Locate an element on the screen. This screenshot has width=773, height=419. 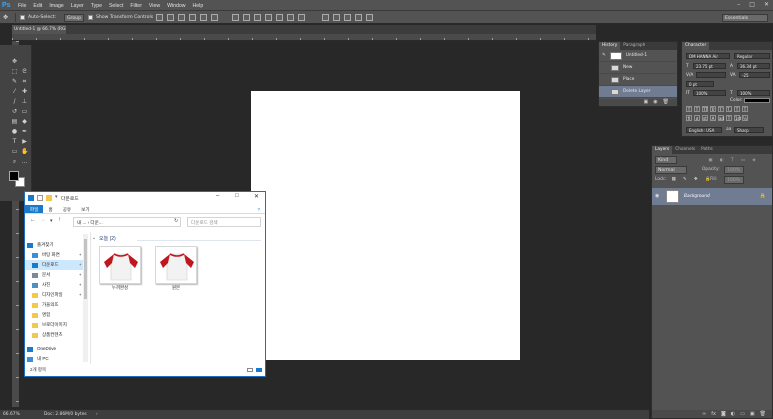
discretionary-ligatures-button: st is located at coordinates (705, 118).